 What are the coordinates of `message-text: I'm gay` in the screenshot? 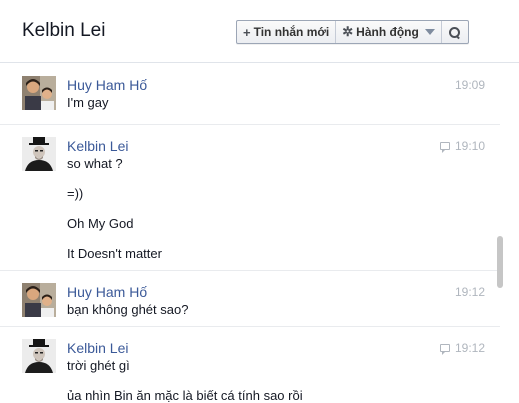 It's located at (88, 102).